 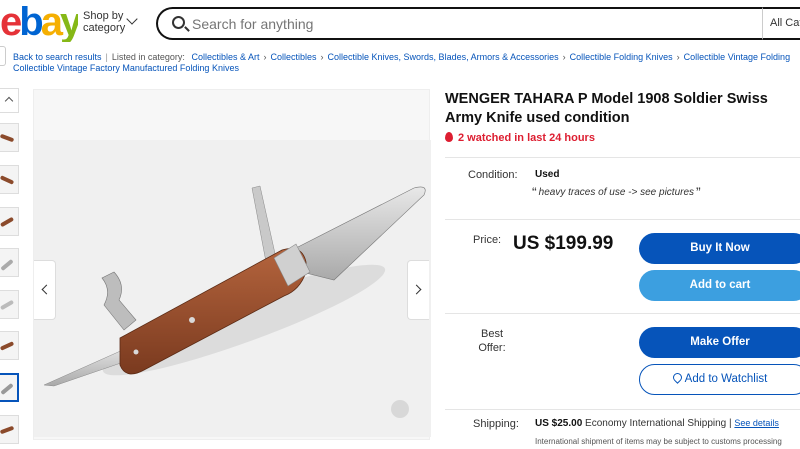 I want to click on logo-letter: a, so click(x=51, y=22).